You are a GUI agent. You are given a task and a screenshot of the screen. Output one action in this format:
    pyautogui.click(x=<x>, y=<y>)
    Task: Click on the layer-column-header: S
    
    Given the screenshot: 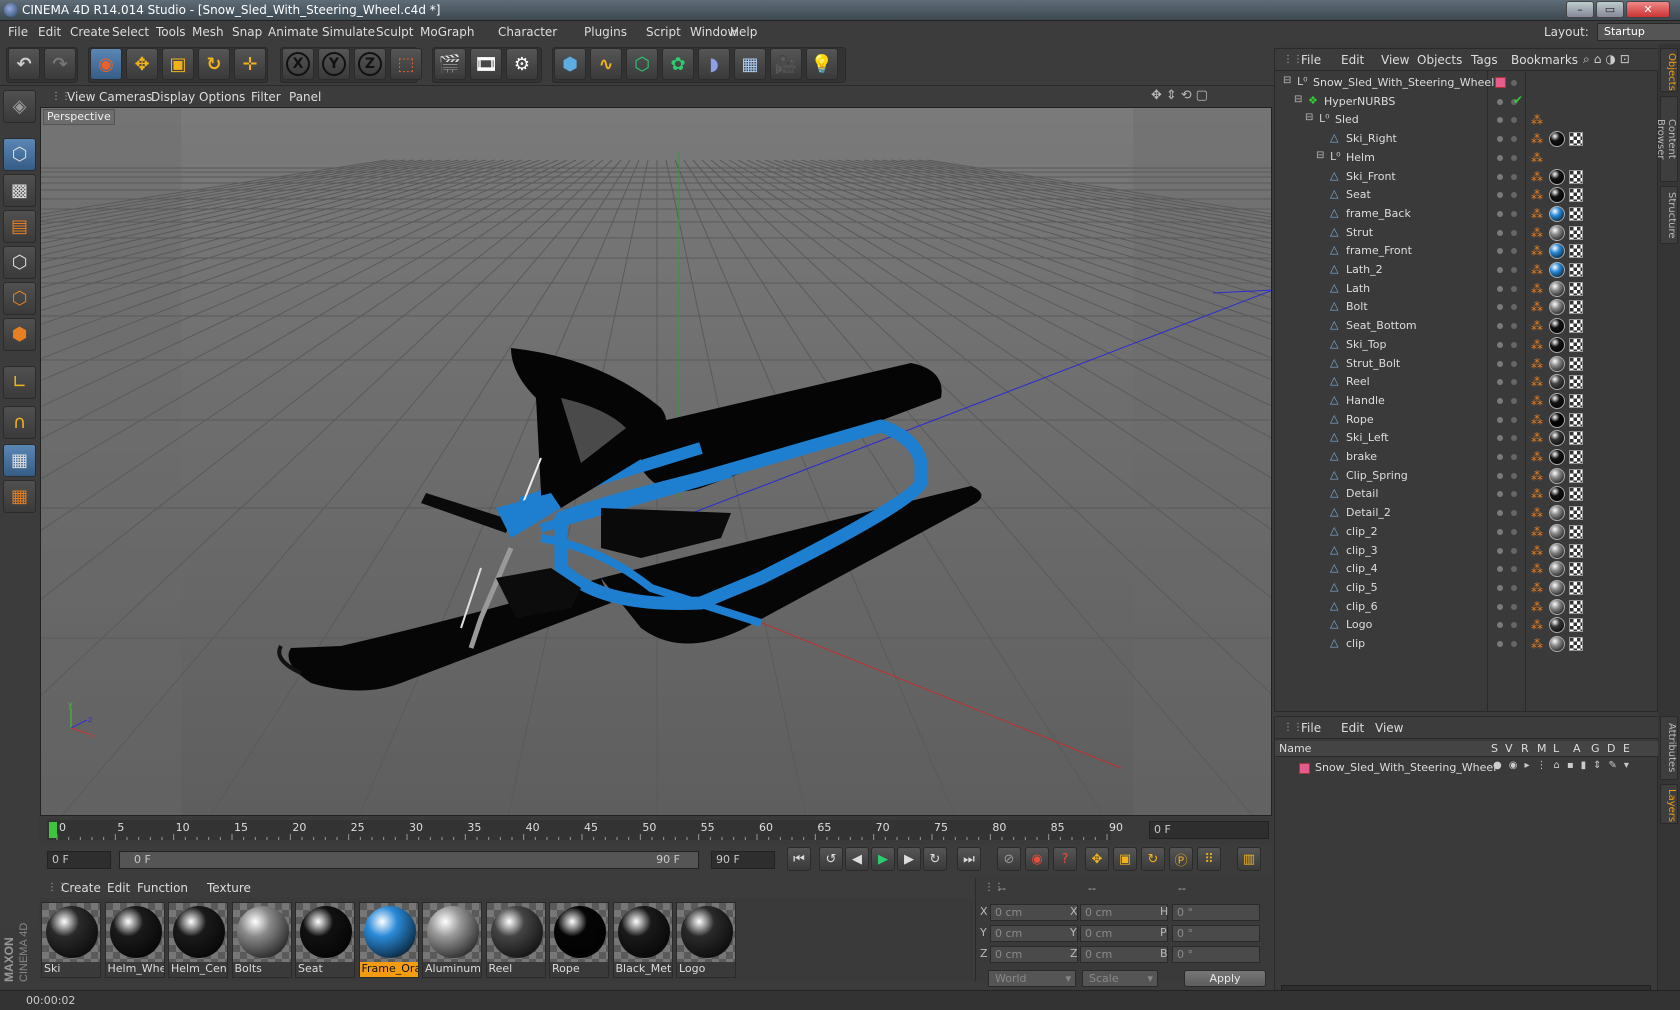 What is the action you would take?
    pyautogui.click(x=1494, y=748)
    